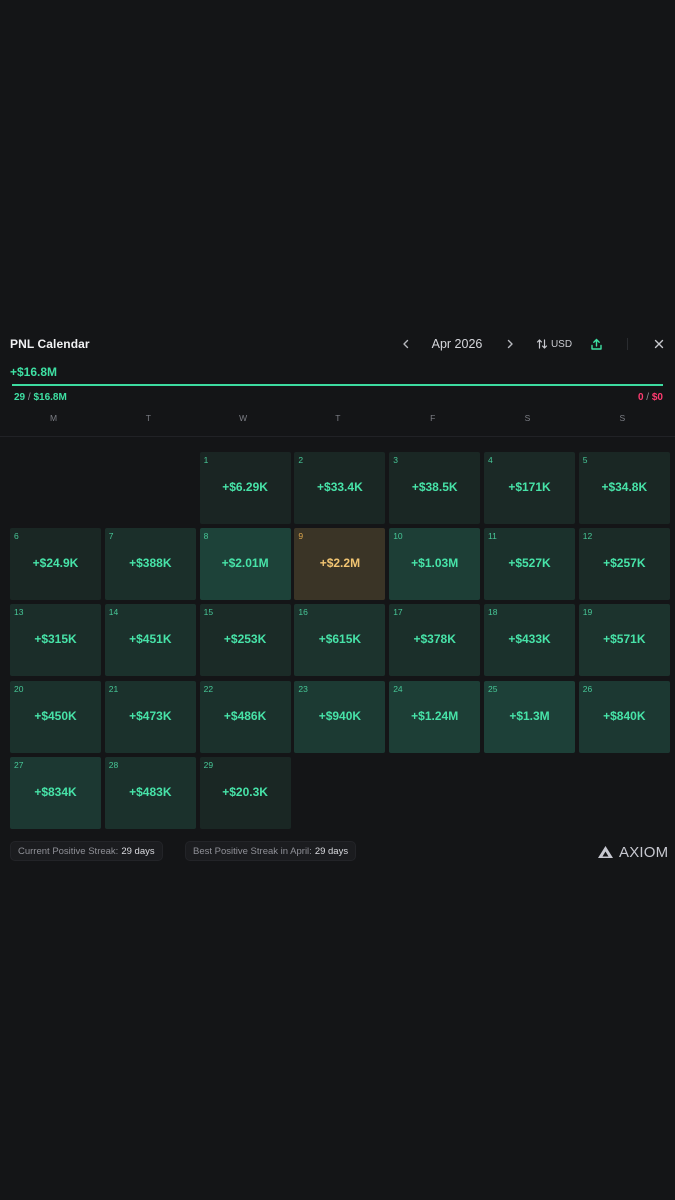 The image size is (675, 1200). What do you see at coordinates (337, 344) in the screenshot?
I see `calendar-header: PNL Calendar Apr 2026 USD` at bounding box center [337, 344].